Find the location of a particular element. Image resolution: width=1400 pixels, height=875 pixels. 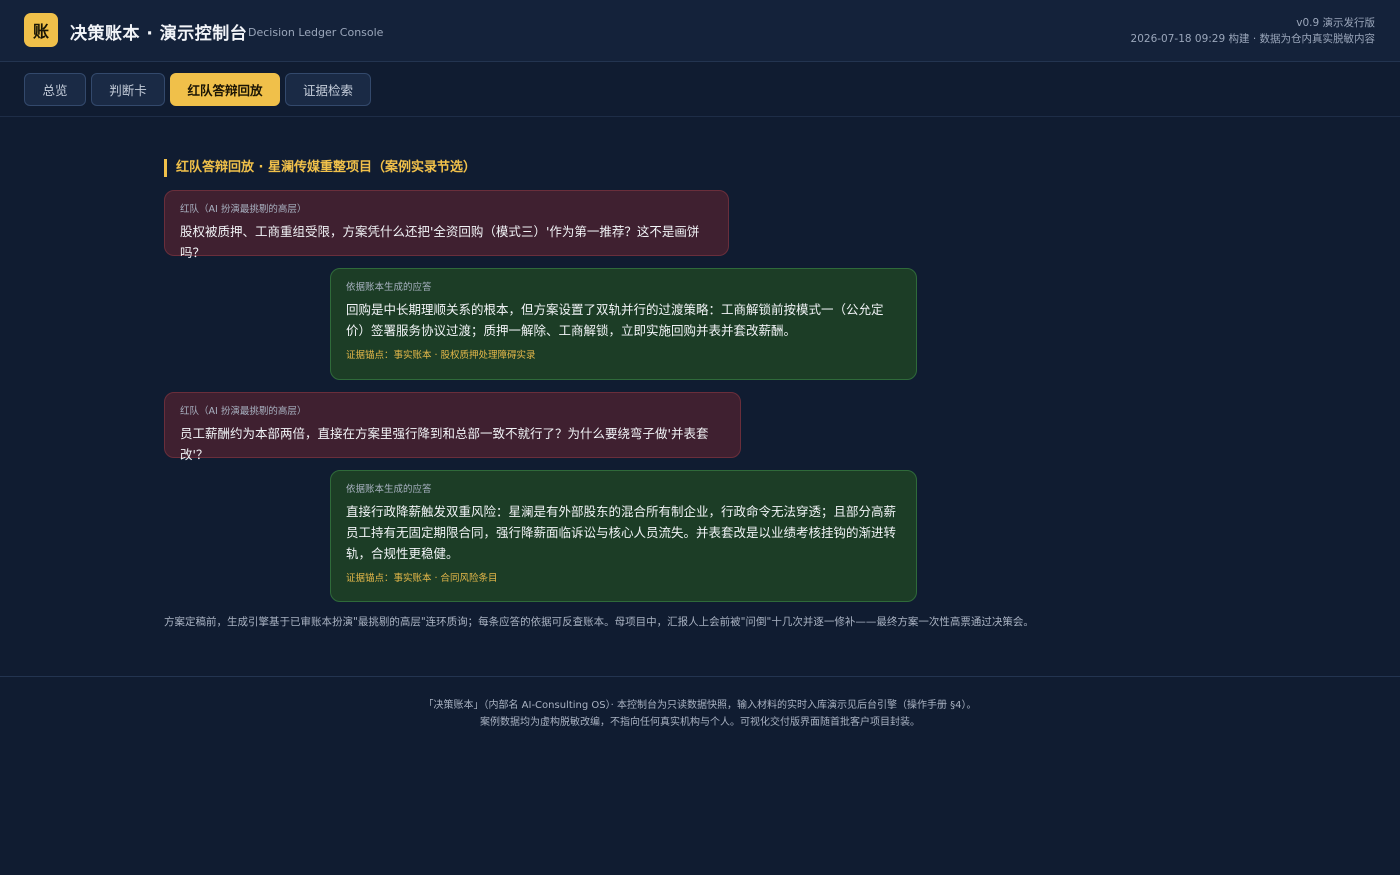

app-title: 决策账本 · 演示控制台 is located at coordinates (159, 34).